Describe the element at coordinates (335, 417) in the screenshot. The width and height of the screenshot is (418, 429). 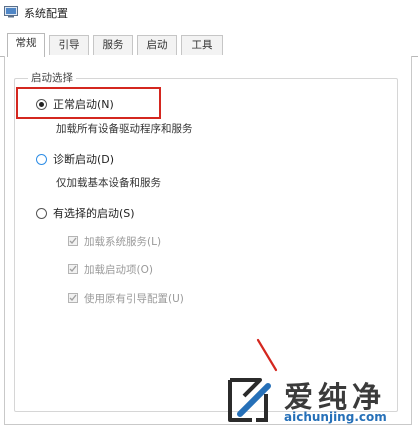
I see `watermark-url: aichunjing.com` at that location.